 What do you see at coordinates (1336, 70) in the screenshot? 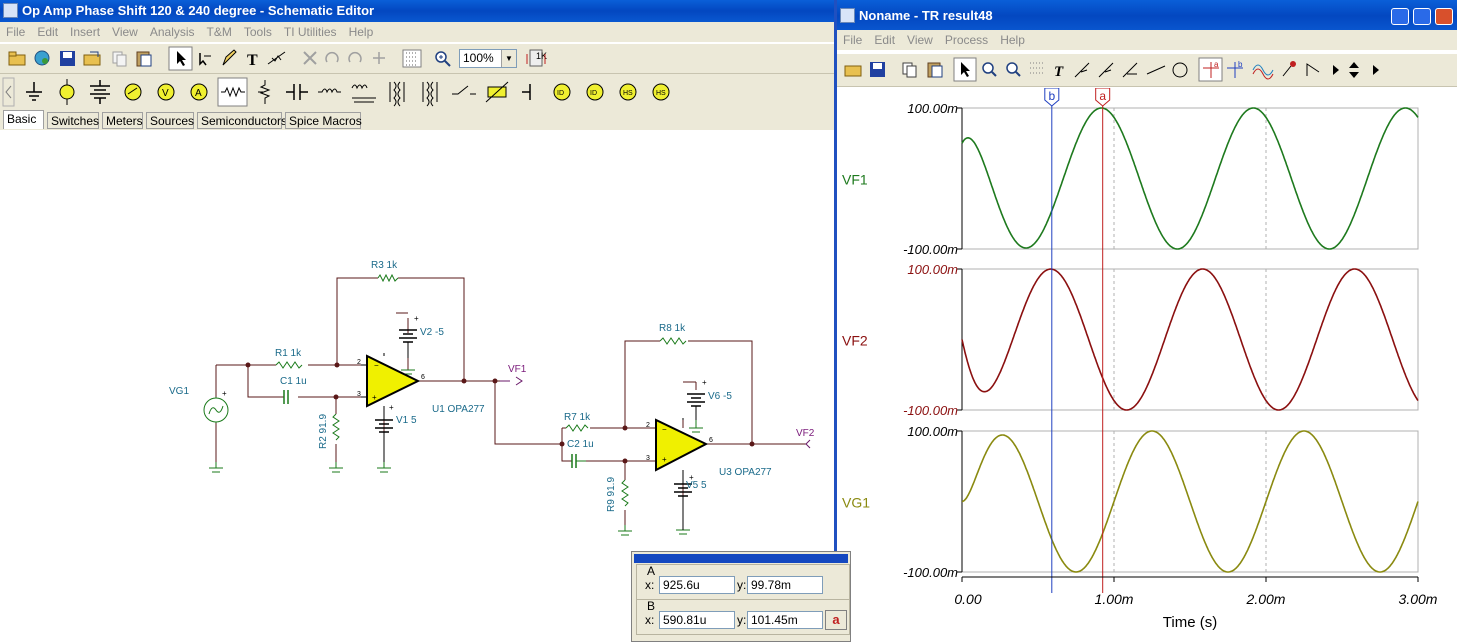
I see `scroll-left-icon` at bounding box center [1336, 70].